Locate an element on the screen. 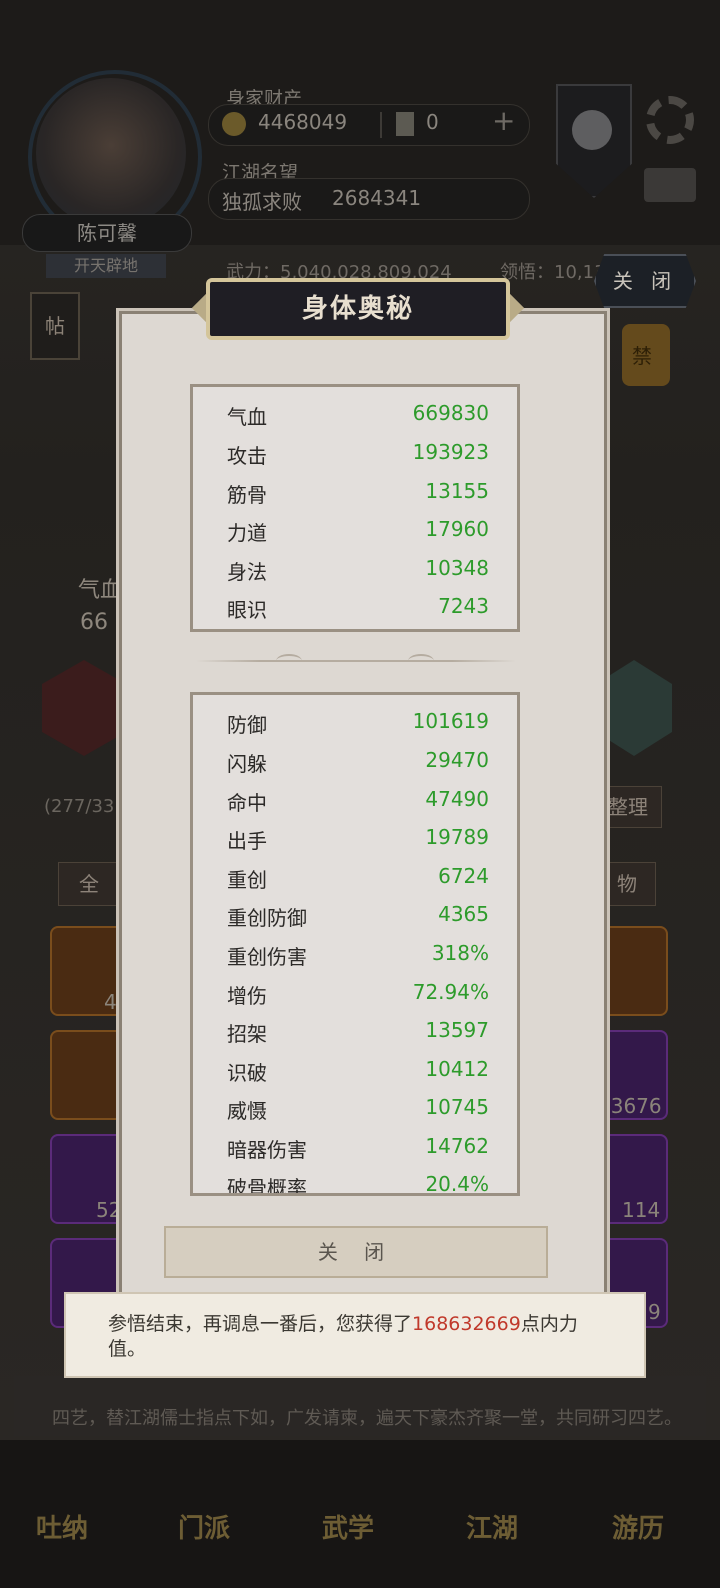  card-count: 0 is located at coordinates (432, 122).